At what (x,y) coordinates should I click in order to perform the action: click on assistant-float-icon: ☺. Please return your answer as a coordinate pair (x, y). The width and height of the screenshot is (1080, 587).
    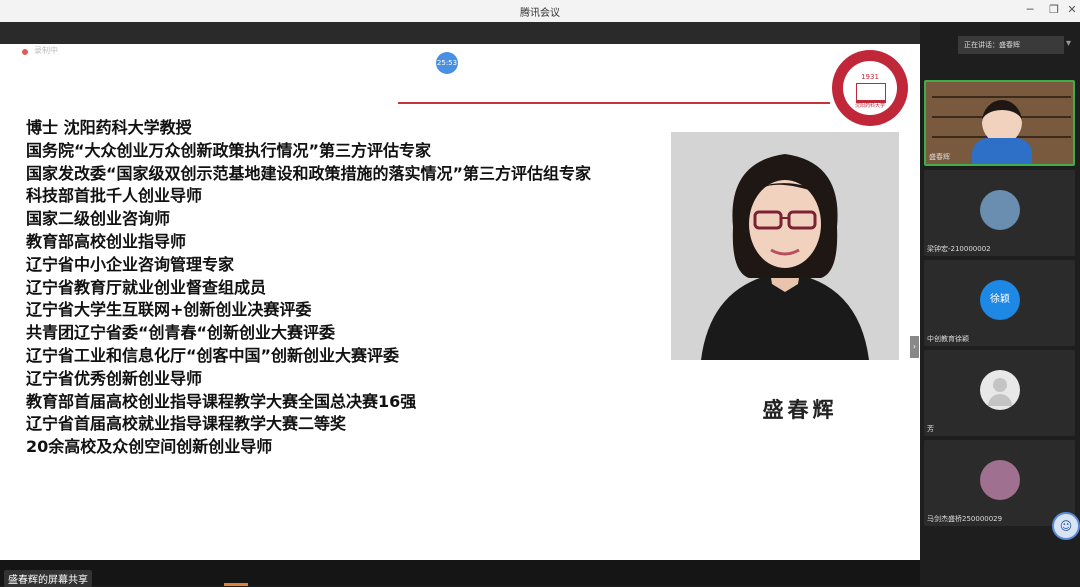
    Looking at the image, I should click on (1066, 526).